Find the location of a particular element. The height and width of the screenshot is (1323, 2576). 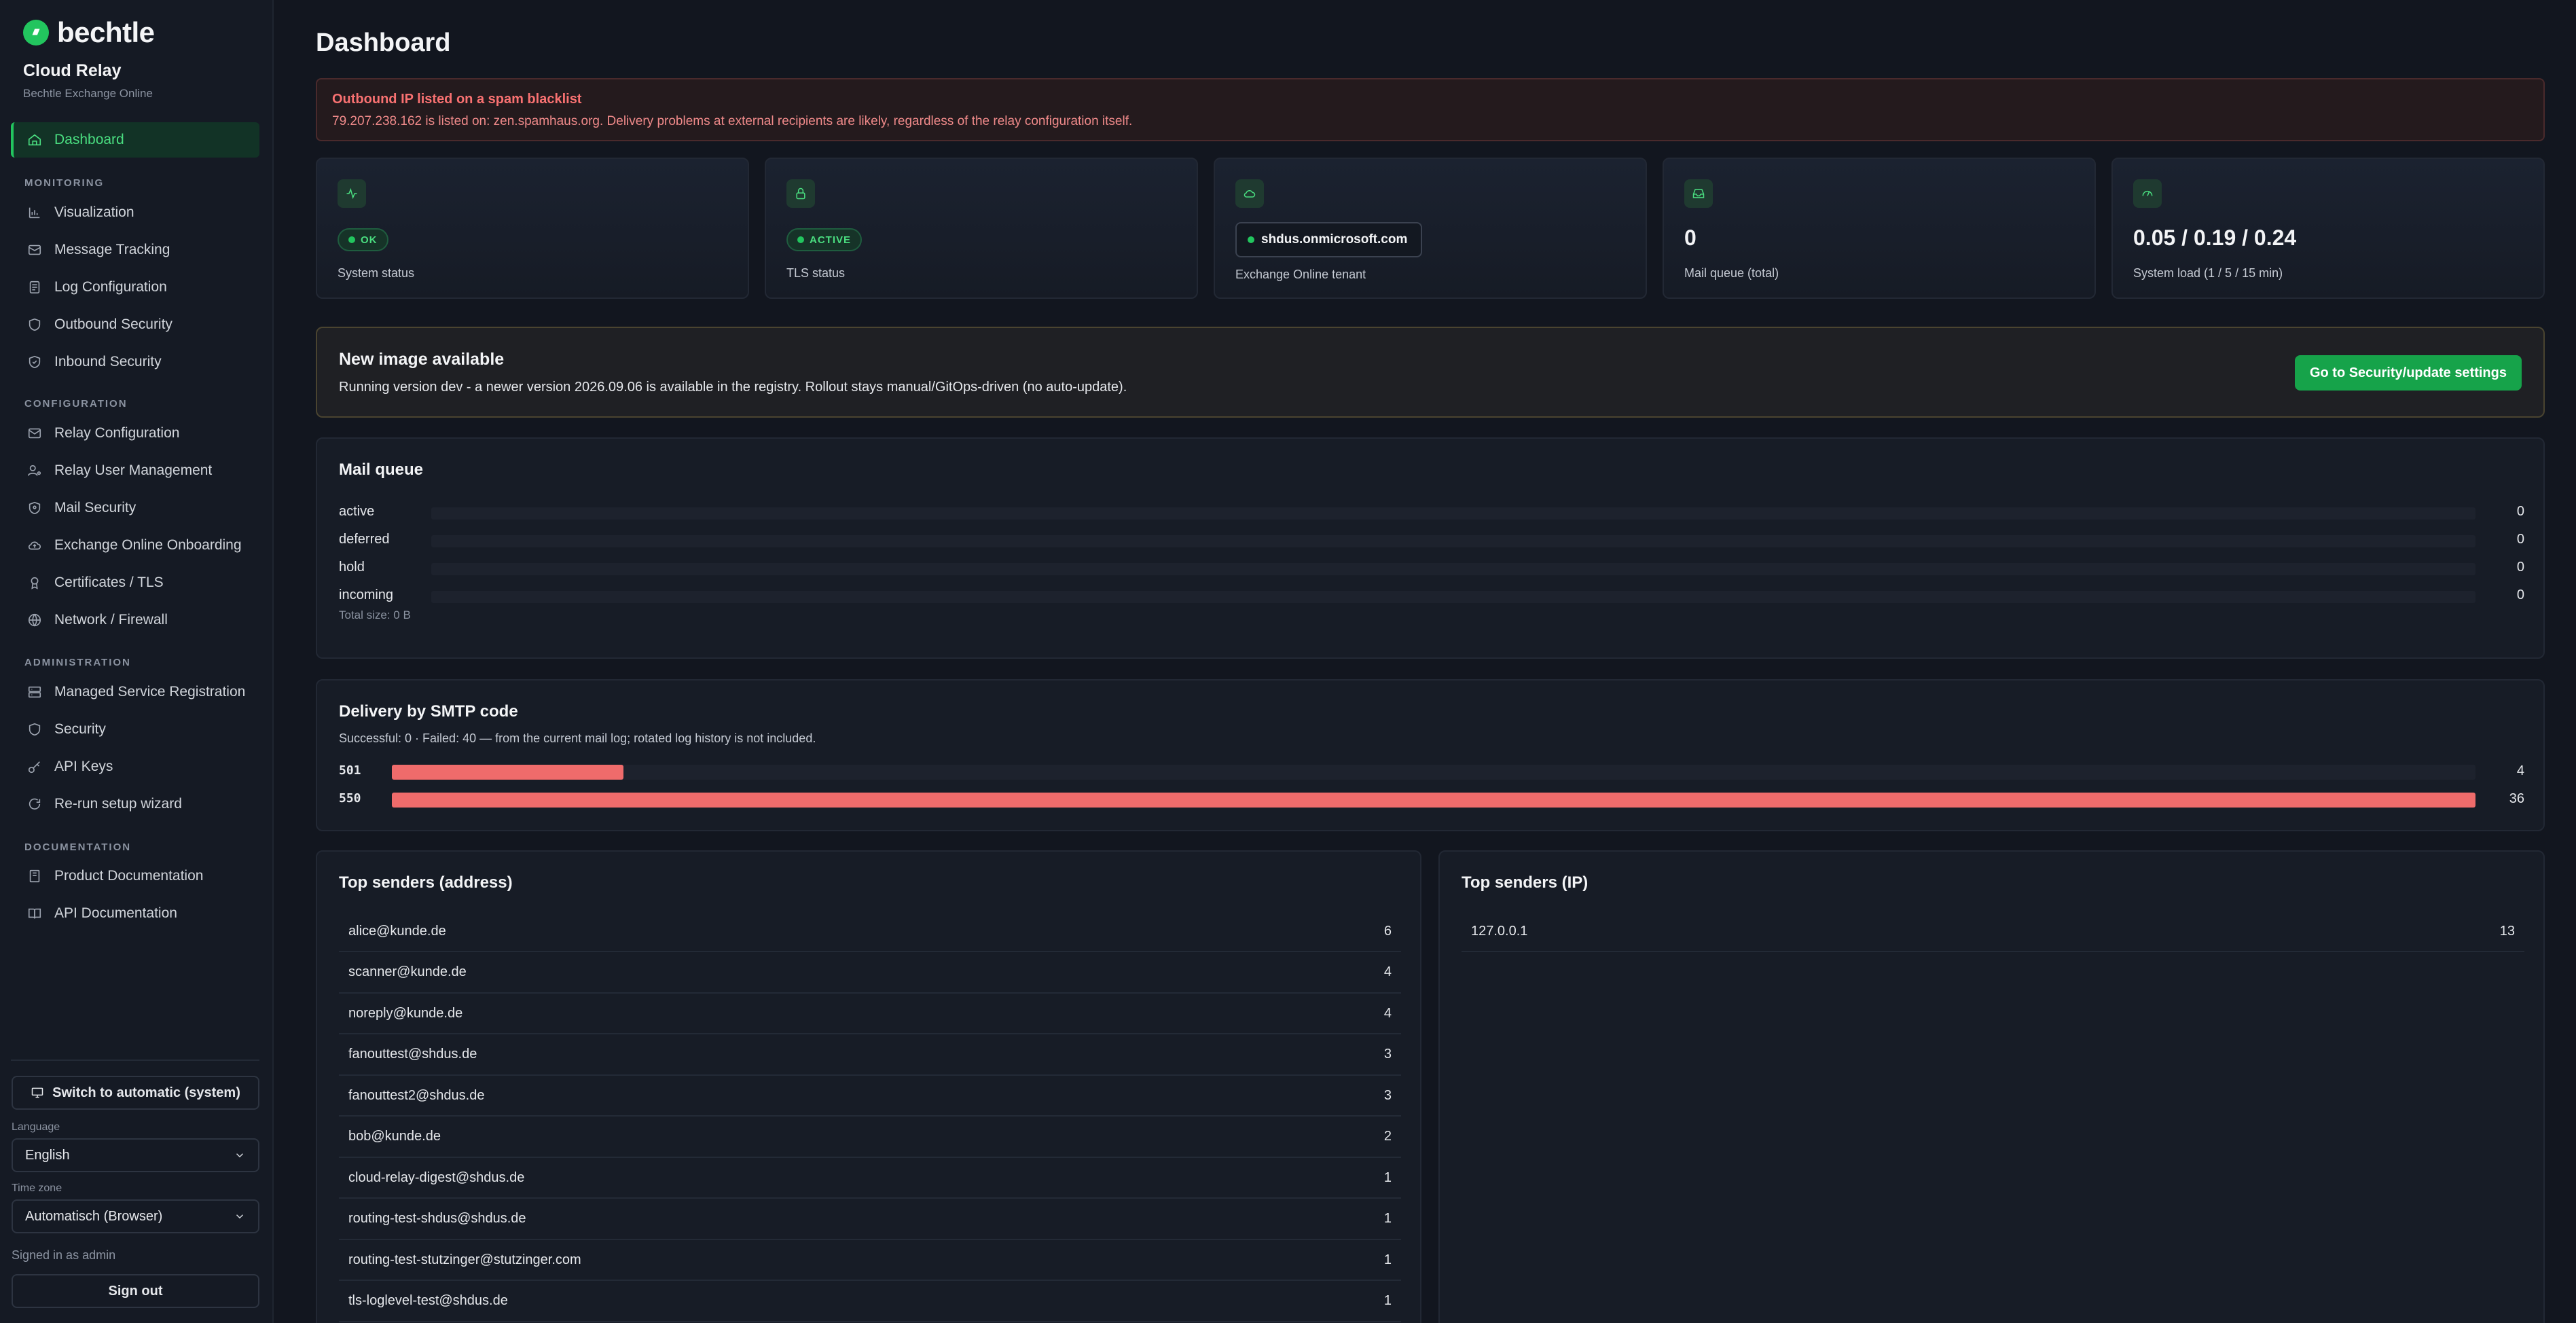

lock-icon is located at coordinates (800, 193).